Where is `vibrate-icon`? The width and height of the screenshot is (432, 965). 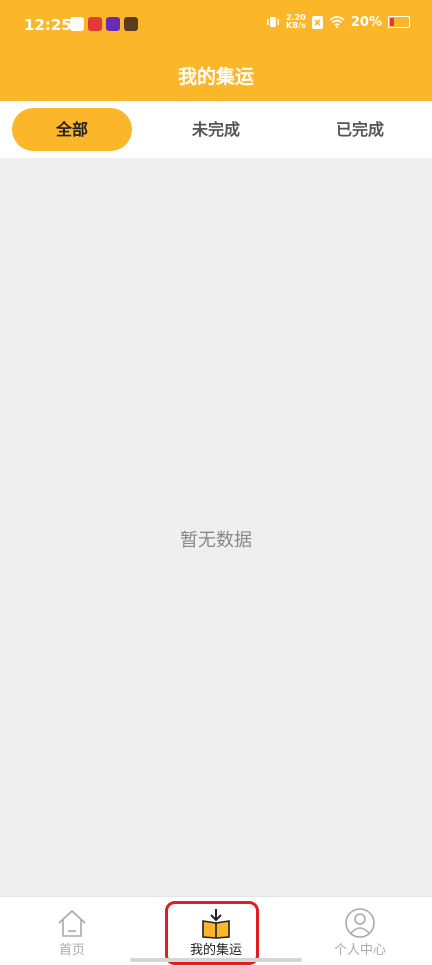 vibrate-icon is located at coordinates (272, 22).